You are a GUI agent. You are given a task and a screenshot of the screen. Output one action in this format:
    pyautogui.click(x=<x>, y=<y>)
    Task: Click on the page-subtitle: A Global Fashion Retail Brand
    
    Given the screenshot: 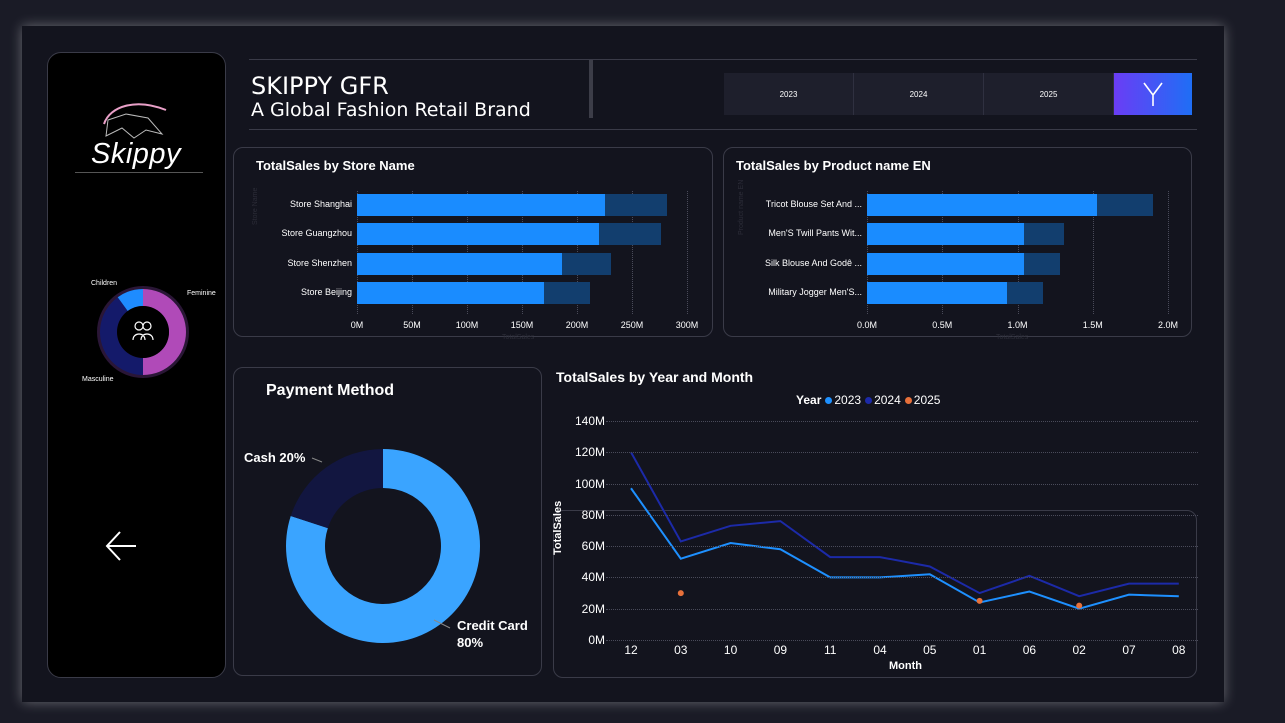 What is the action you would take?
    pyautogui.click(x=391, y=110)
    